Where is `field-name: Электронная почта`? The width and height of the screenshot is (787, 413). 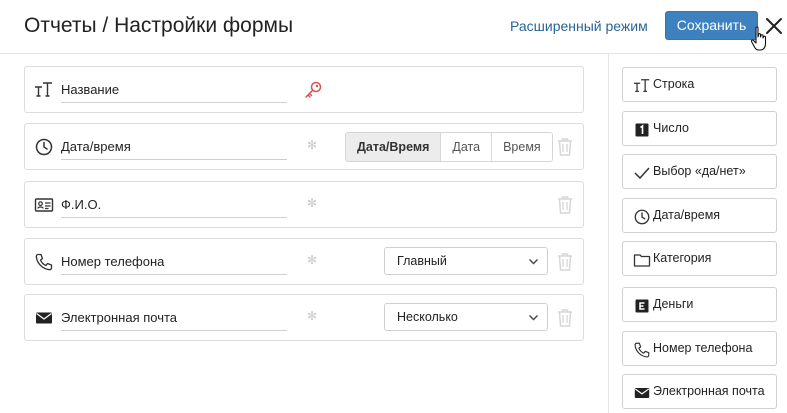
field-name: Электронная почта is located at coordinates (174, 319).